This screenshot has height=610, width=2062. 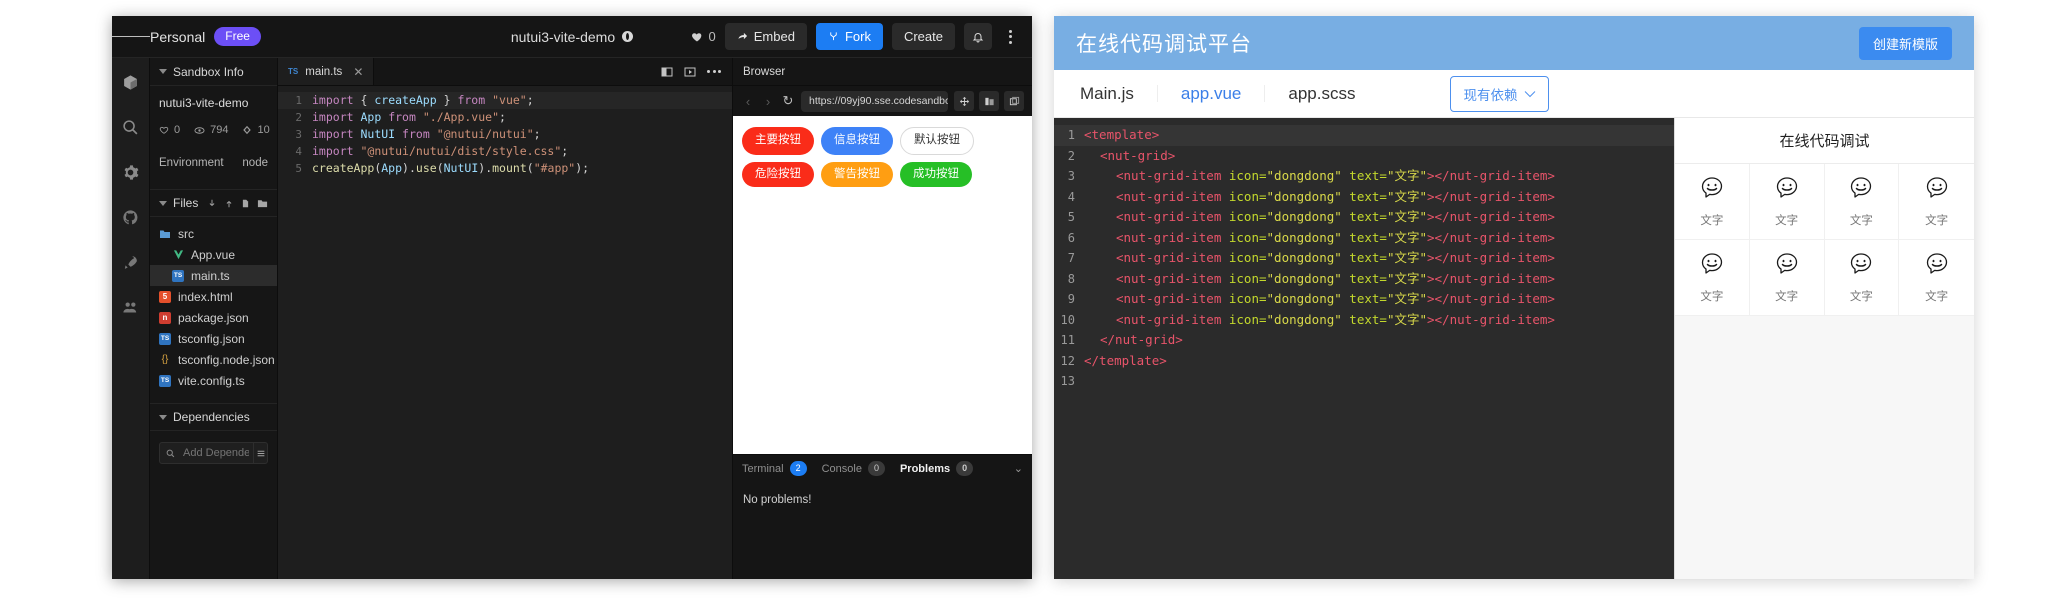 What do you see at coordinates (263, 130) in the screenshot?
I see `stat-forks-value: 10` at bounding box center [263, 130].